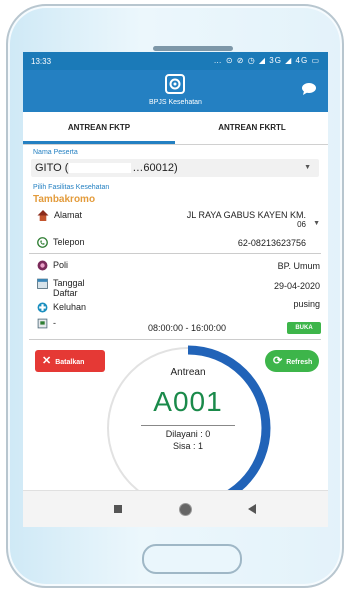 Image resolution: width=349 pixels, height=590 pixels. I want to click on peserta-value: GITO (…60012), so click(106, 168).